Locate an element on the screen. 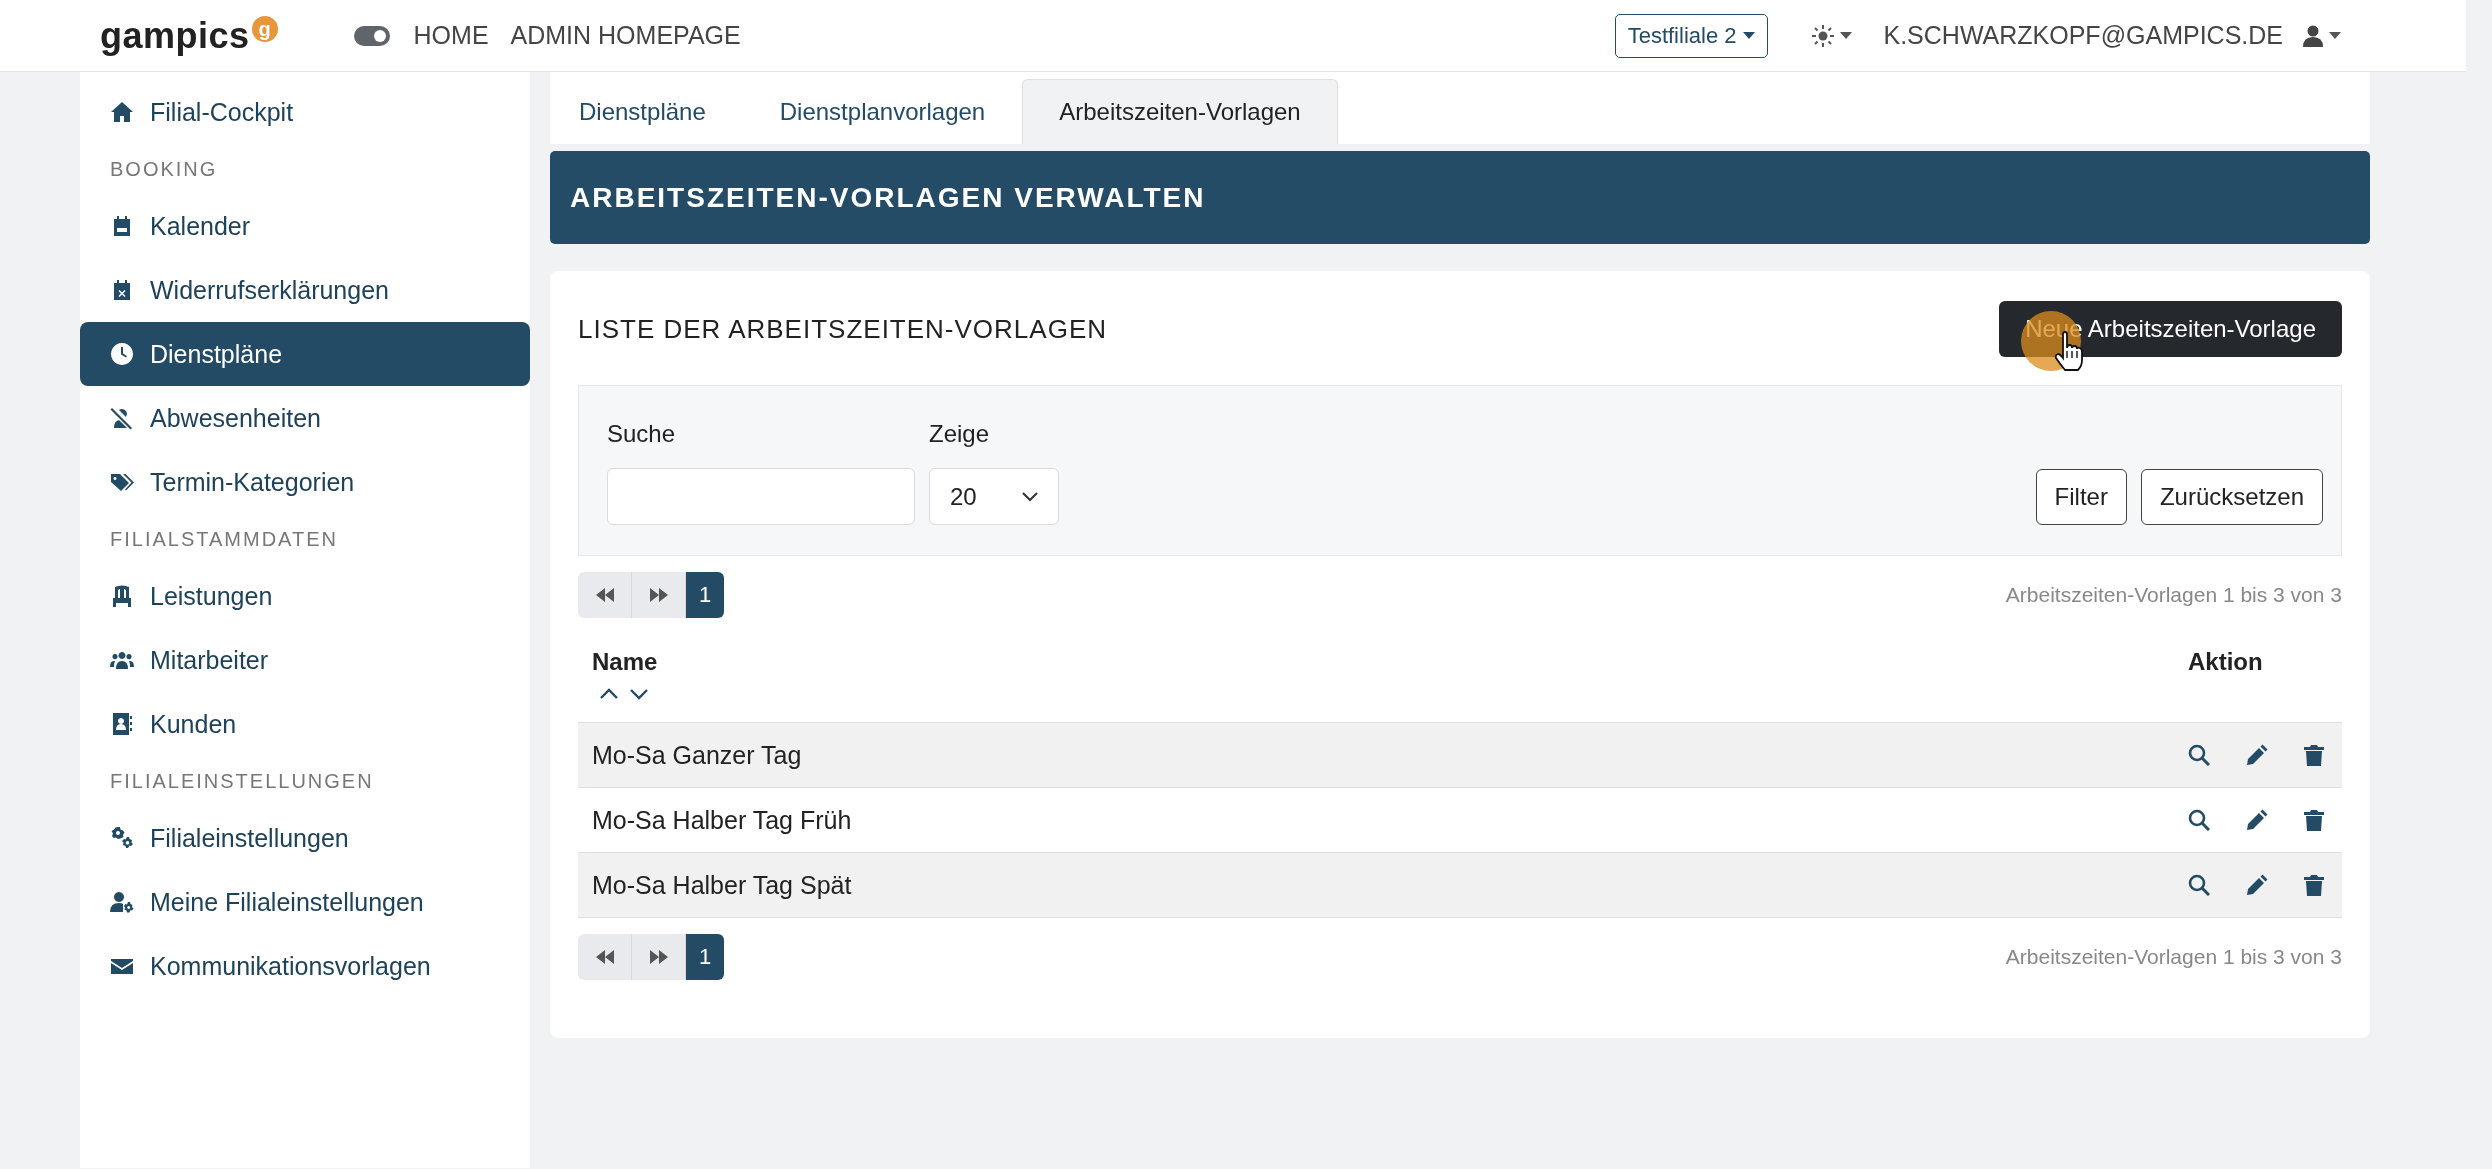 This screenshot has width=2492, height=1169. section-heading: FILIALEINSTELLUNGEN is located at coordinates (242, 781).